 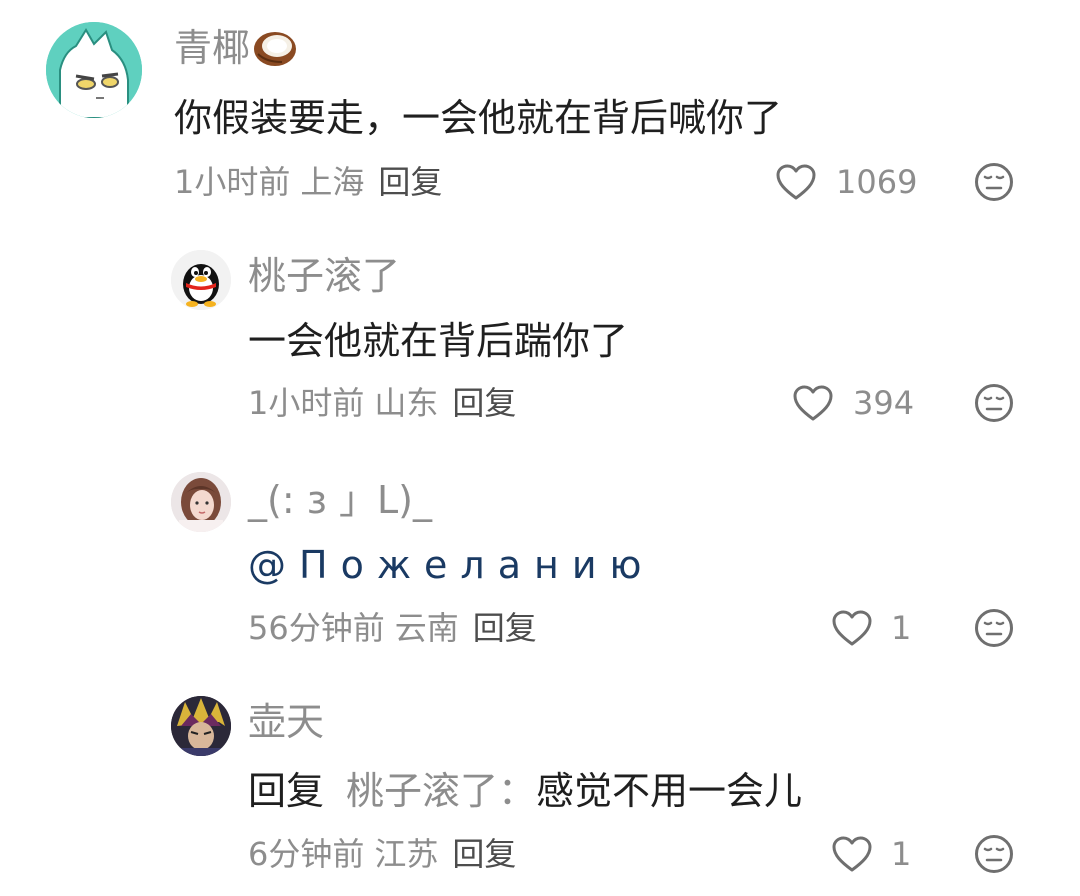 What do you see at coordinates (275, 48) in the screenshot?
I see `coconut-emoji-icon` at bounding box center [275, 48].